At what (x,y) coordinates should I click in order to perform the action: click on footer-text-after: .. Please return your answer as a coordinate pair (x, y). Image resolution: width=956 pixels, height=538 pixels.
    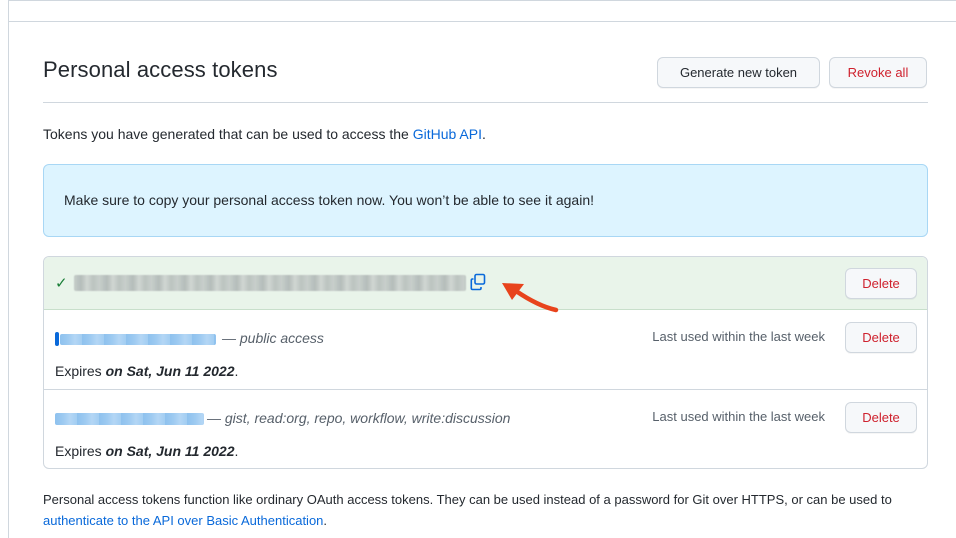
    Looking at the image, I should click on (325, 520).